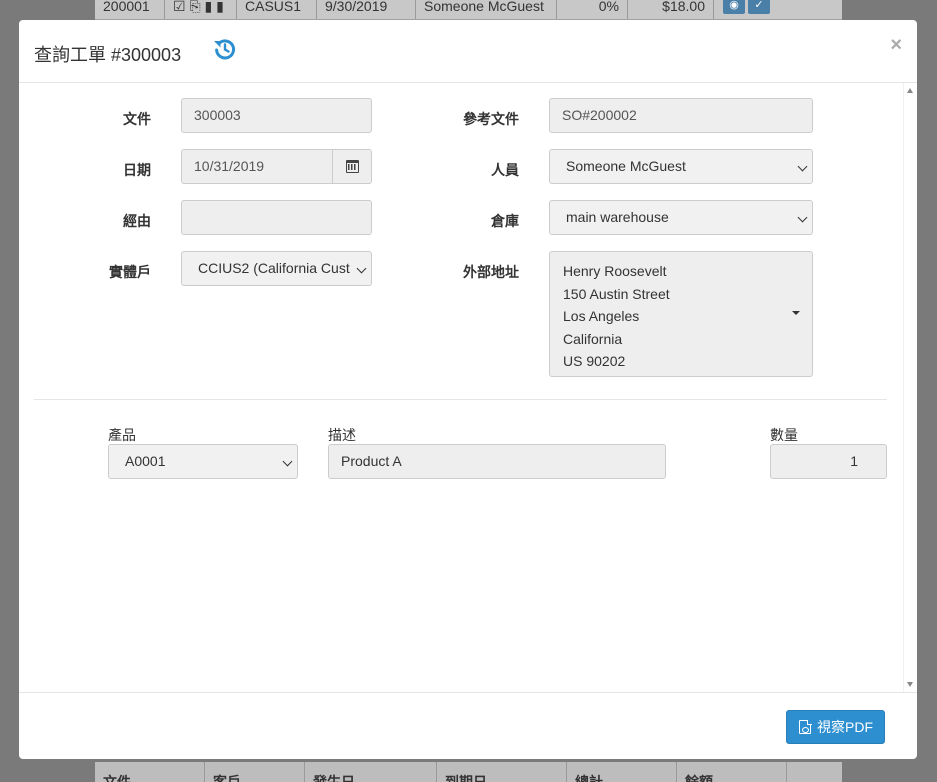 The image size is (937, 782). I want to click on person-select: Someone McGuest, so click(681, 166).